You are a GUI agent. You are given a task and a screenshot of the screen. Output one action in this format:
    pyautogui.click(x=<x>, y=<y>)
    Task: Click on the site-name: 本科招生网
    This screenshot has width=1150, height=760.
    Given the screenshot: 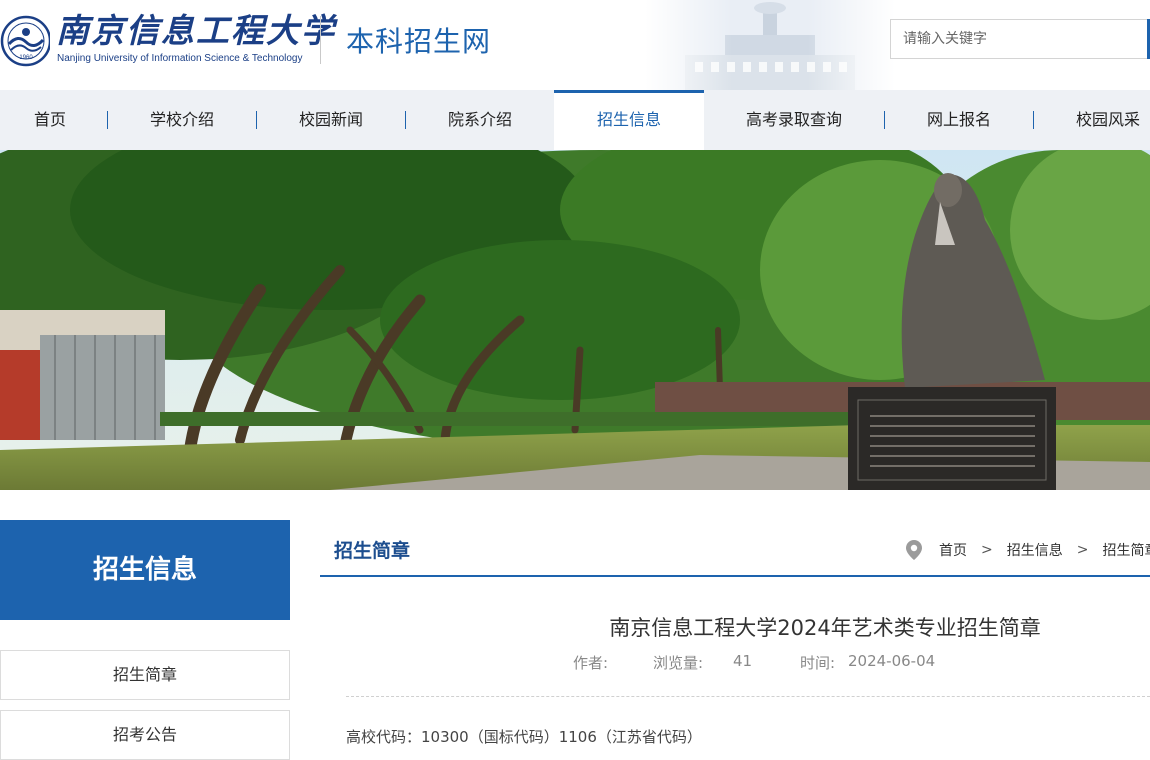 What is the action you would take?
    pyautogui.click(x=418, y=40)
    